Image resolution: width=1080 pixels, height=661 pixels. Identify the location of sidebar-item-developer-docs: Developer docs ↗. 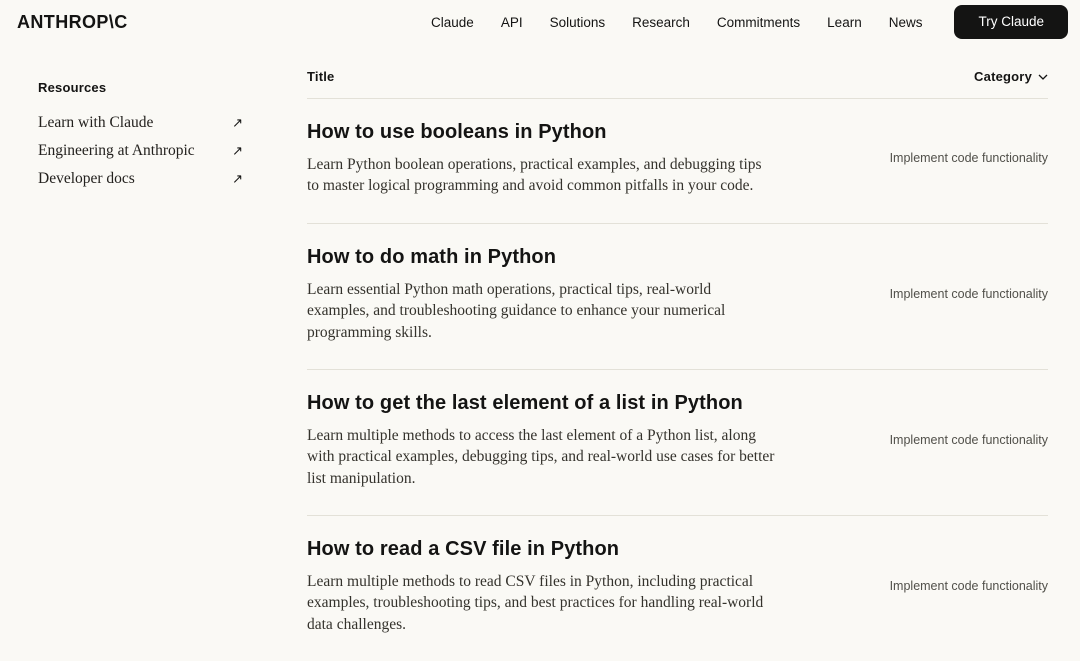
(140, 179).